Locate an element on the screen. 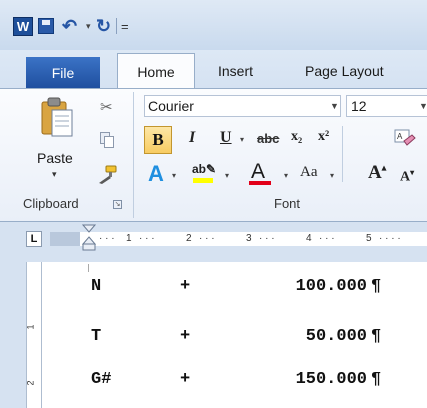  line-label: G# is located at coordinates (101, 379).